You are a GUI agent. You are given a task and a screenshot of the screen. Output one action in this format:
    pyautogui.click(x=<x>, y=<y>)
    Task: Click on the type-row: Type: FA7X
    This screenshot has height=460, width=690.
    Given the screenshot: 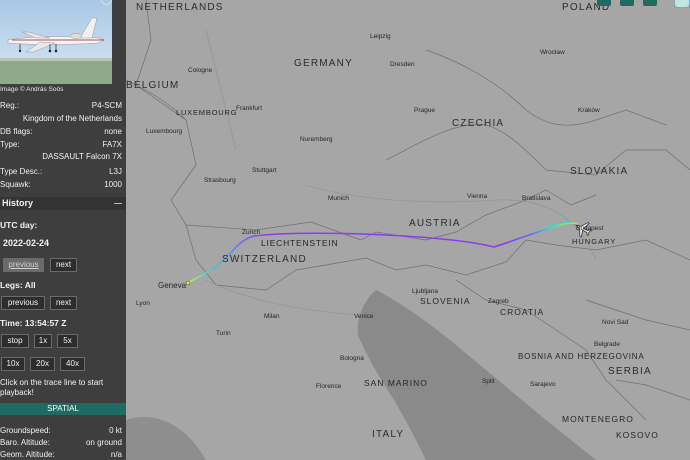 What is the action you would take?
    pyautogui.click(x=61, y=144)
    